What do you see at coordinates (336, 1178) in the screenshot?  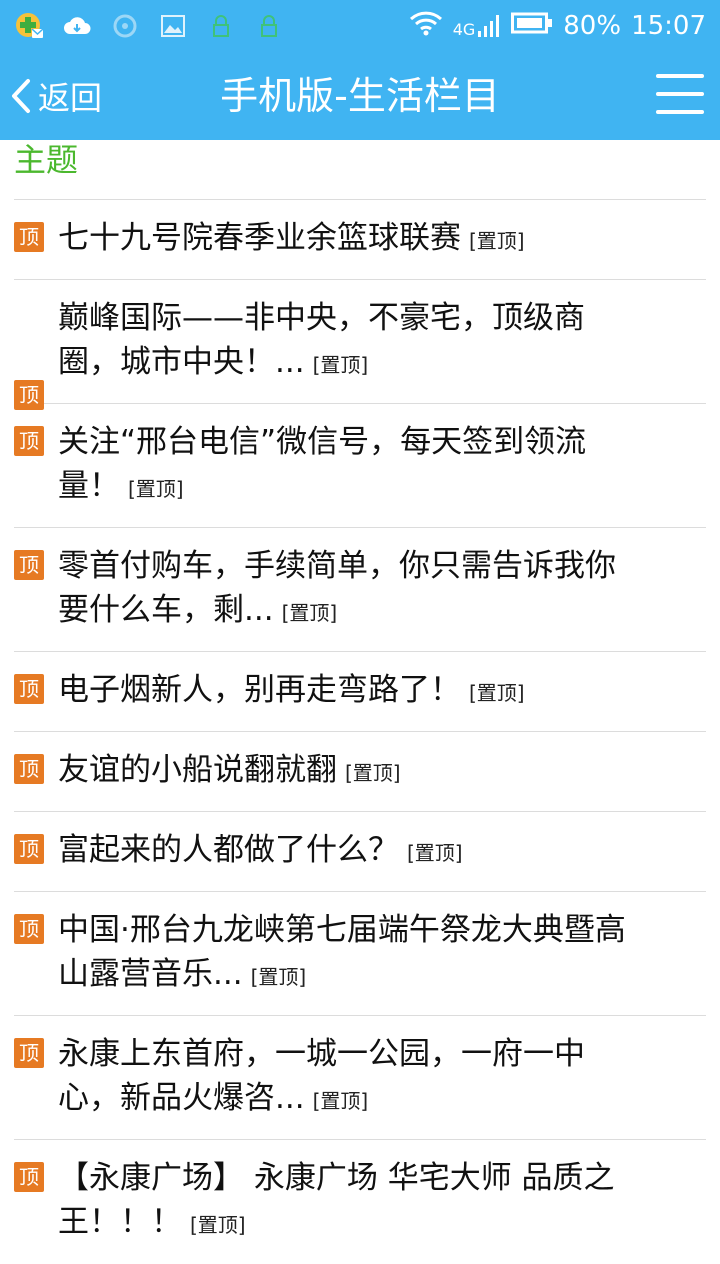 I see `list-item-line1: 【永康广场】 永康广场 华宅大师 品质之` at bounding box center [336, 1178].